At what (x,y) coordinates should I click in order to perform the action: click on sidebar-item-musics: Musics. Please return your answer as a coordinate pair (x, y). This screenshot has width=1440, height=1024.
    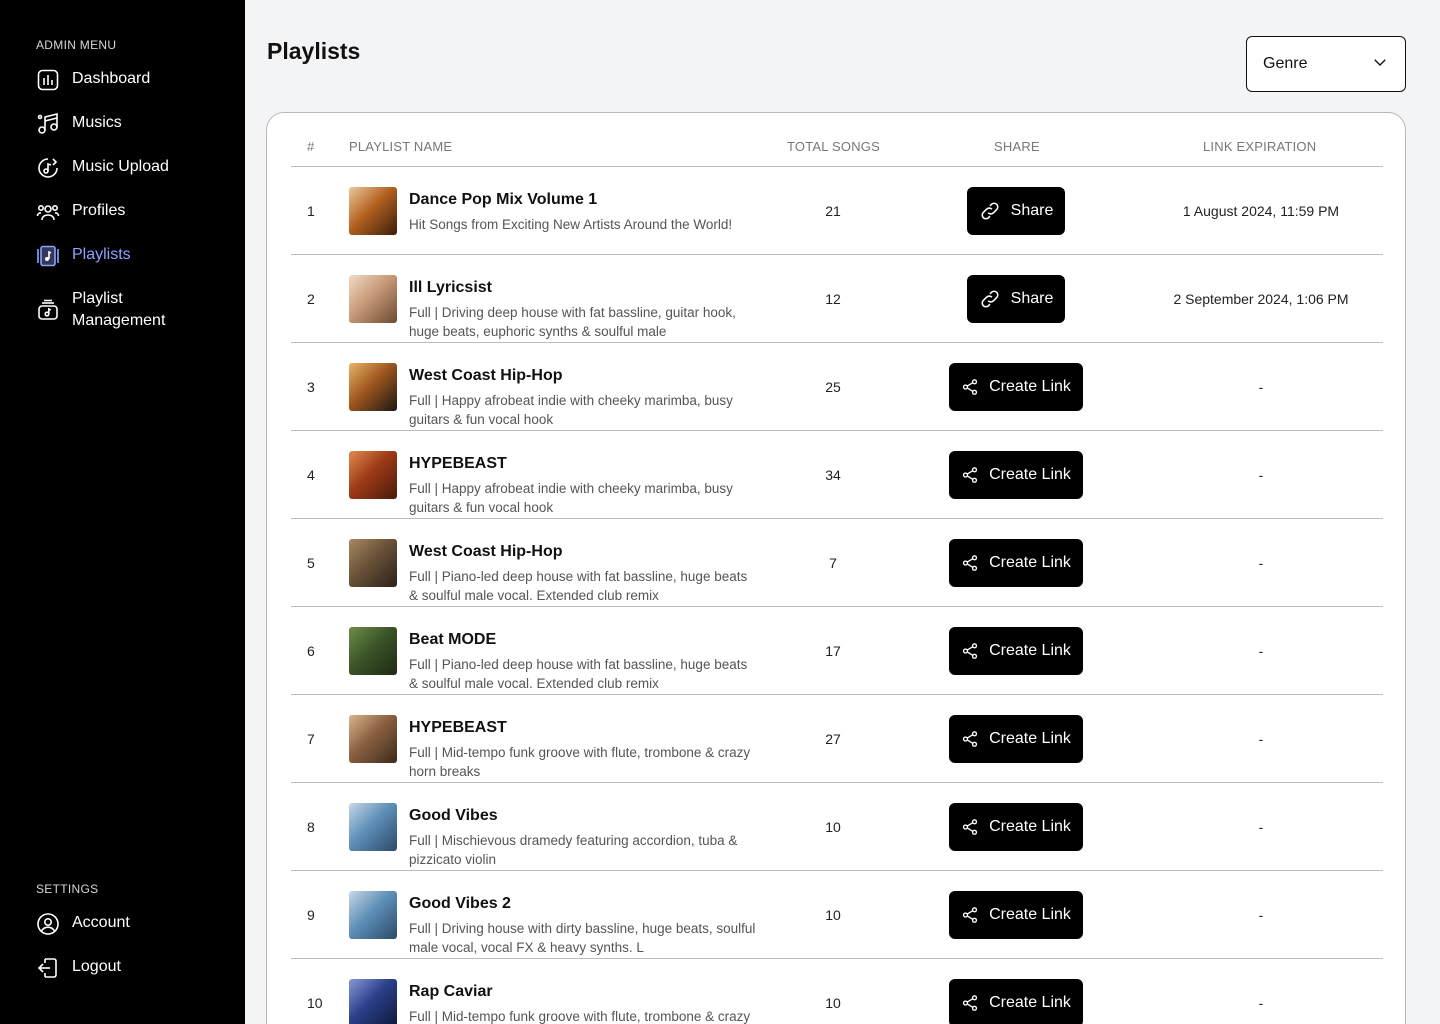
    Looking at the image, I should click on (79, 124).